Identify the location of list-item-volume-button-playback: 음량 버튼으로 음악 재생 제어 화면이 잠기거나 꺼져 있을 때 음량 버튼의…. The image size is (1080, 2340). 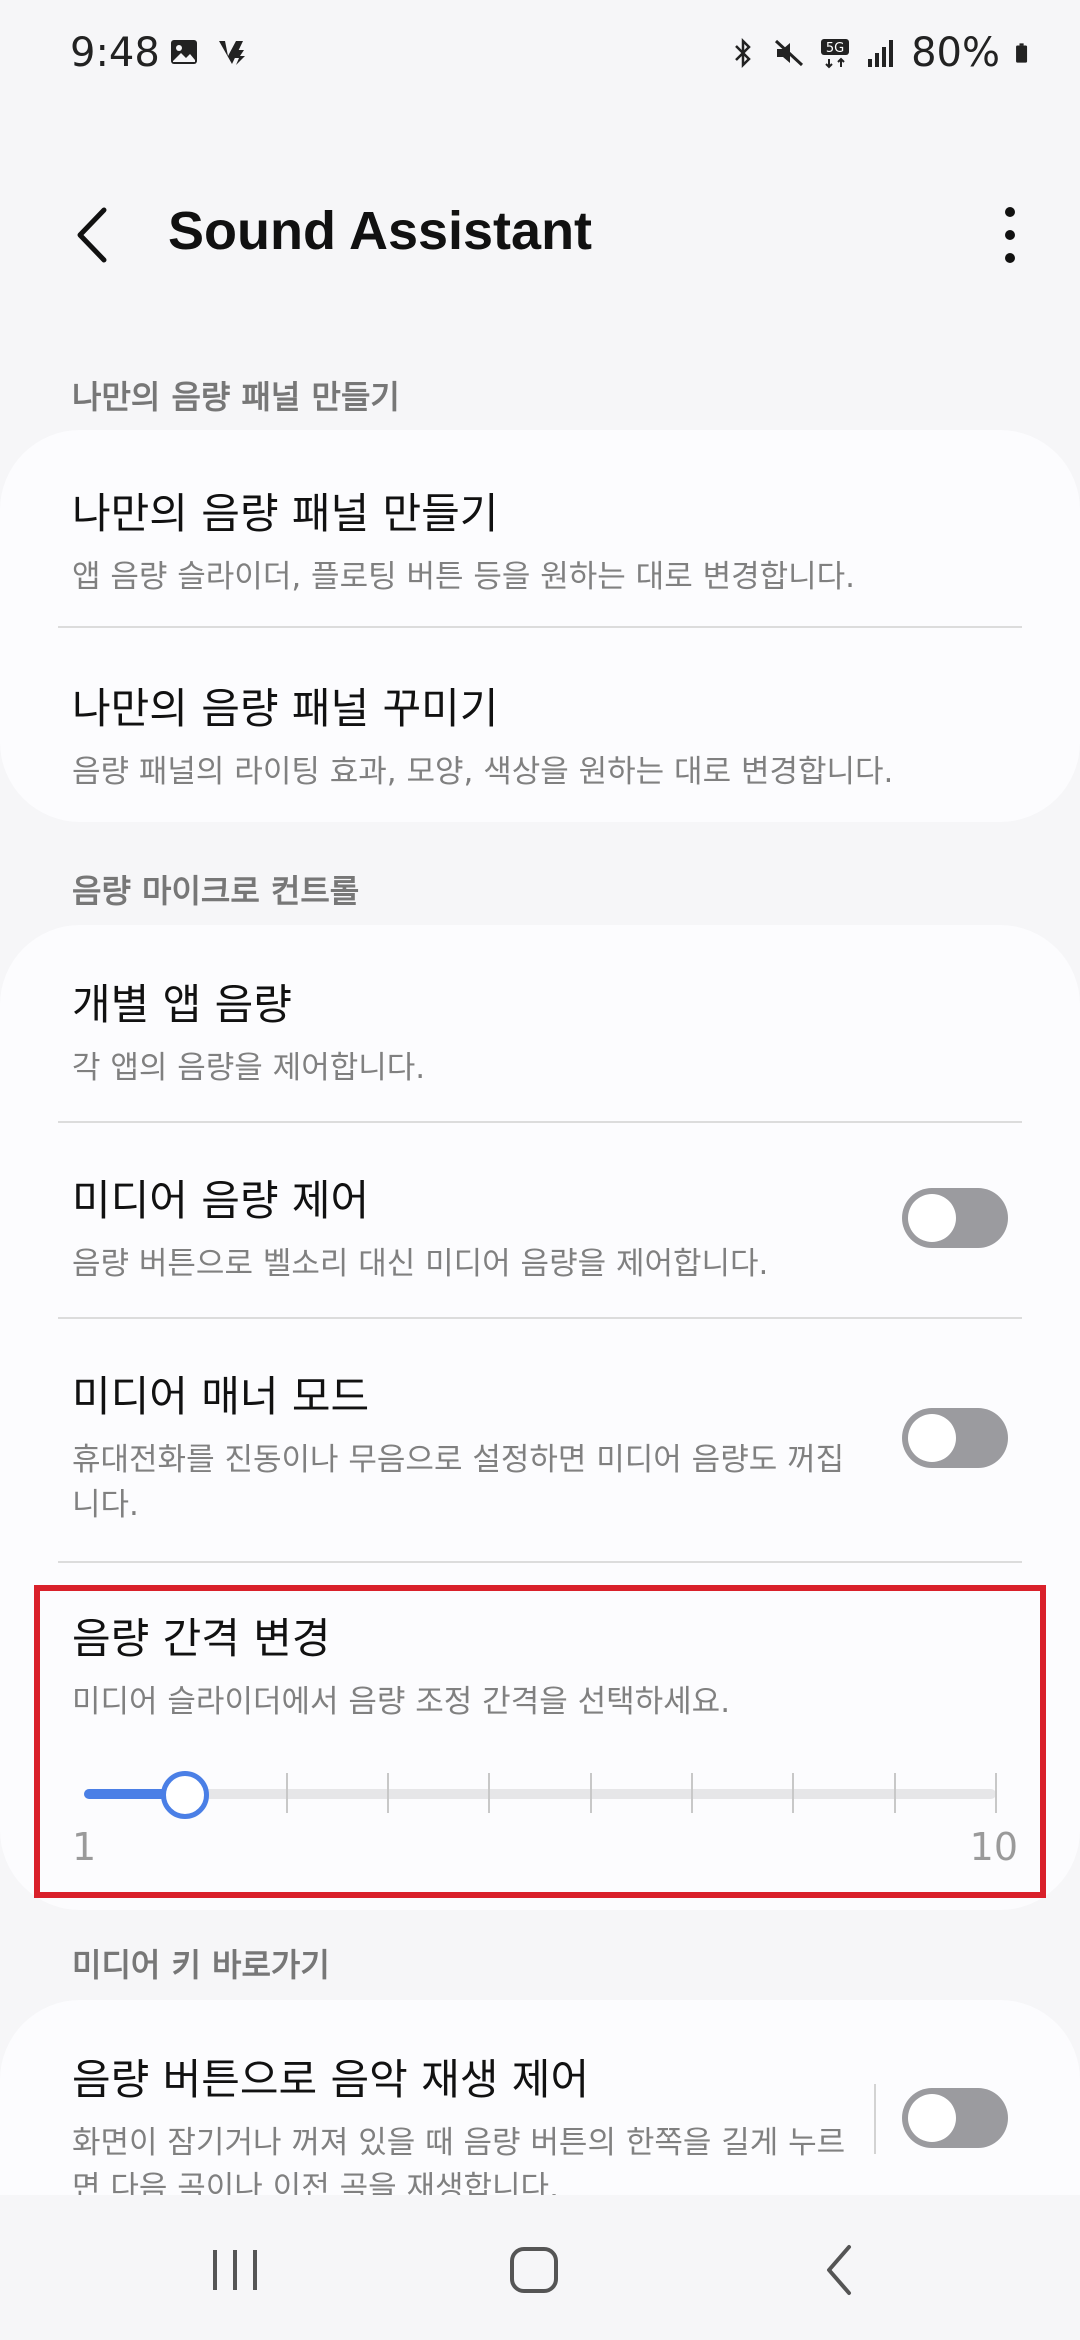
(461, 2128).